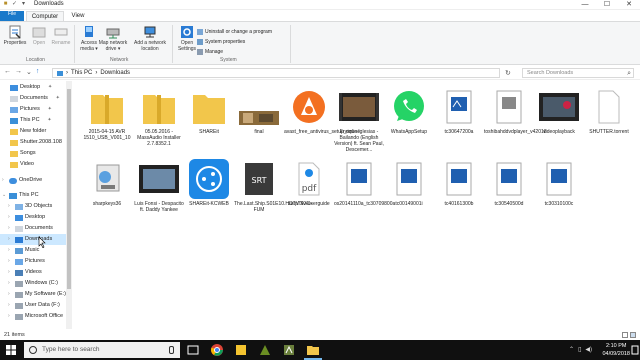 The image size is (640, 360). I want to click on file-item: toshibahddvdplayer_v42016, so click(515, 111).